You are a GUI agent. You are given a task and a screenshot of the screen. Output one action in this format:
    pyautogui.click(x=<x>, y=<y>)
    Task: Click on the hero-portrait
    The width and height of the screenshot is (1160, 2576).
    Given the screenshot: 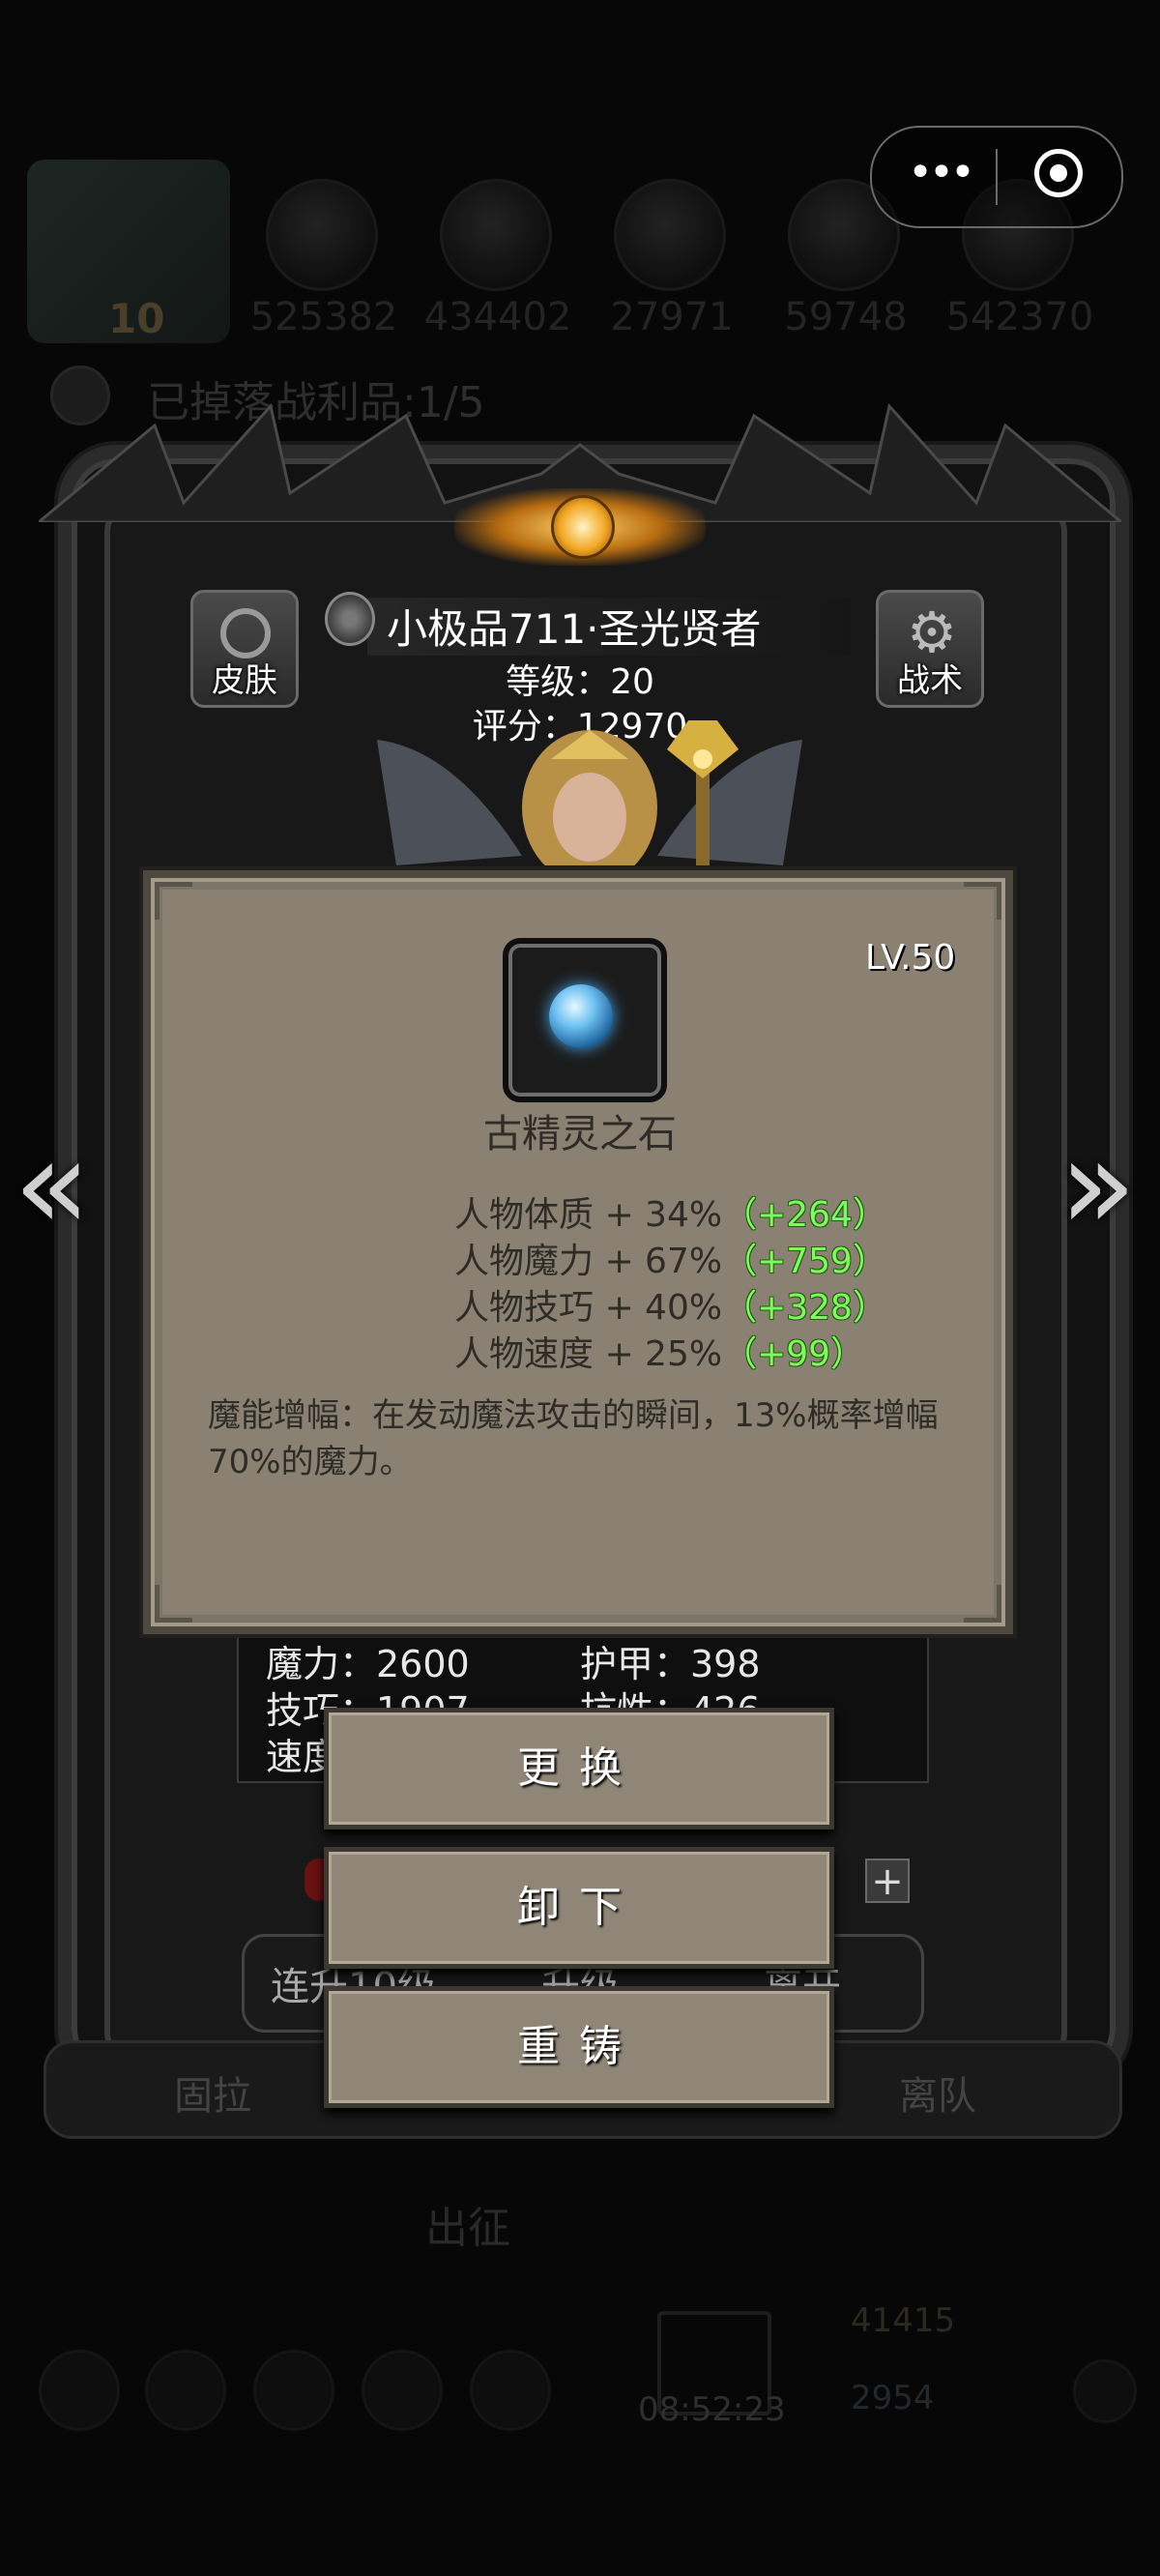 What is the action you would take?
    pyautogui.click(x=590, y=792)
    